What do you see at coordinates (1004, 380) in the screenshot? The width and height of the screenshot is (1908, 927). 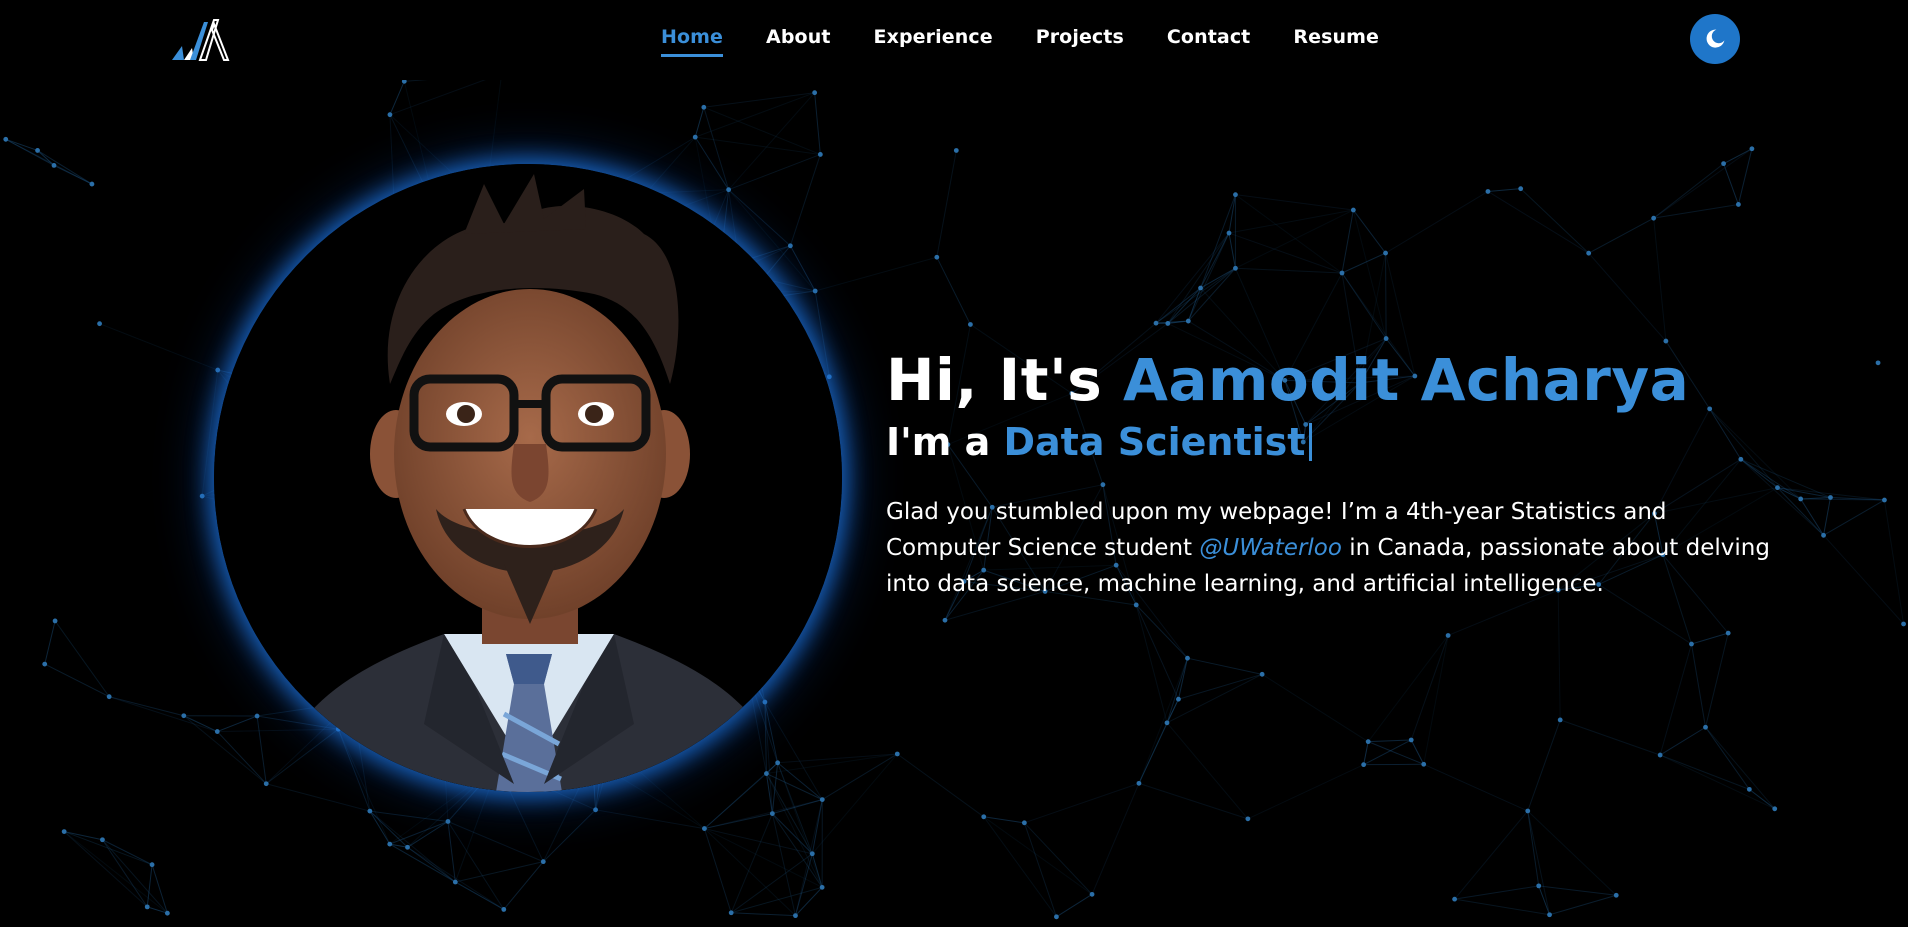 I see `greeting-text: Hi, It's` at bounding box center [1004, 380].